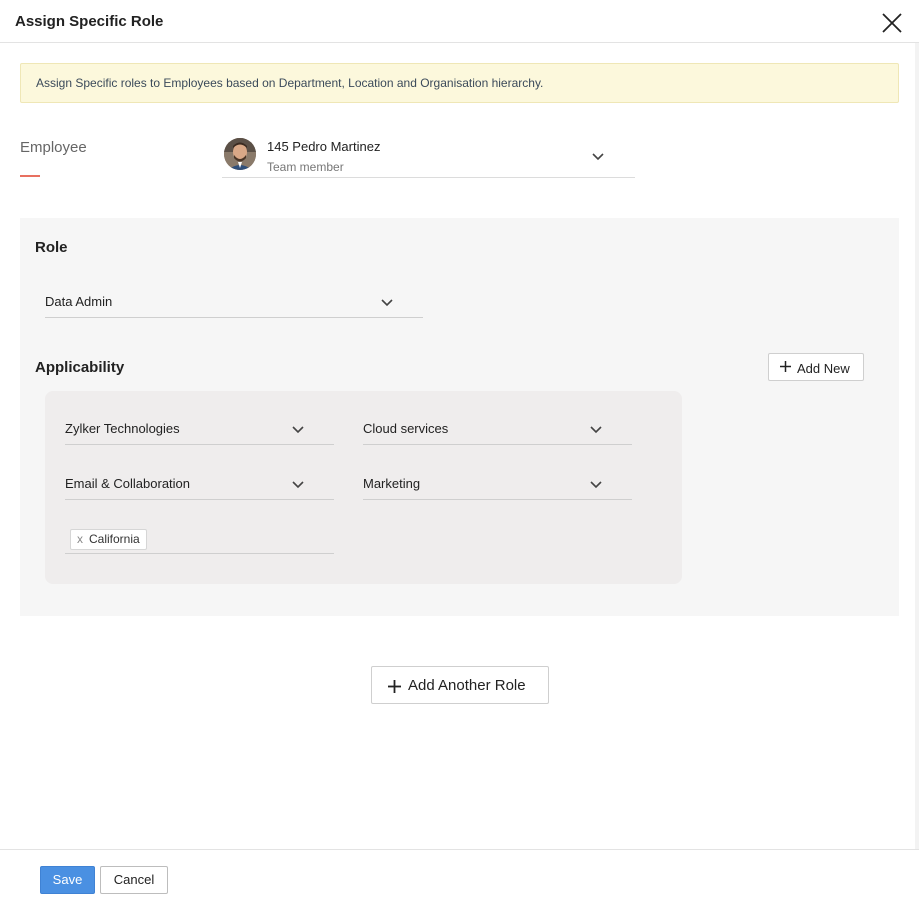 The height and width of the screenshot is (902, 919). What do you see at coordinates (497, 430) in the screenshot?
I see `business-unit-select: Cloud services` at bounding box center [497, 430].